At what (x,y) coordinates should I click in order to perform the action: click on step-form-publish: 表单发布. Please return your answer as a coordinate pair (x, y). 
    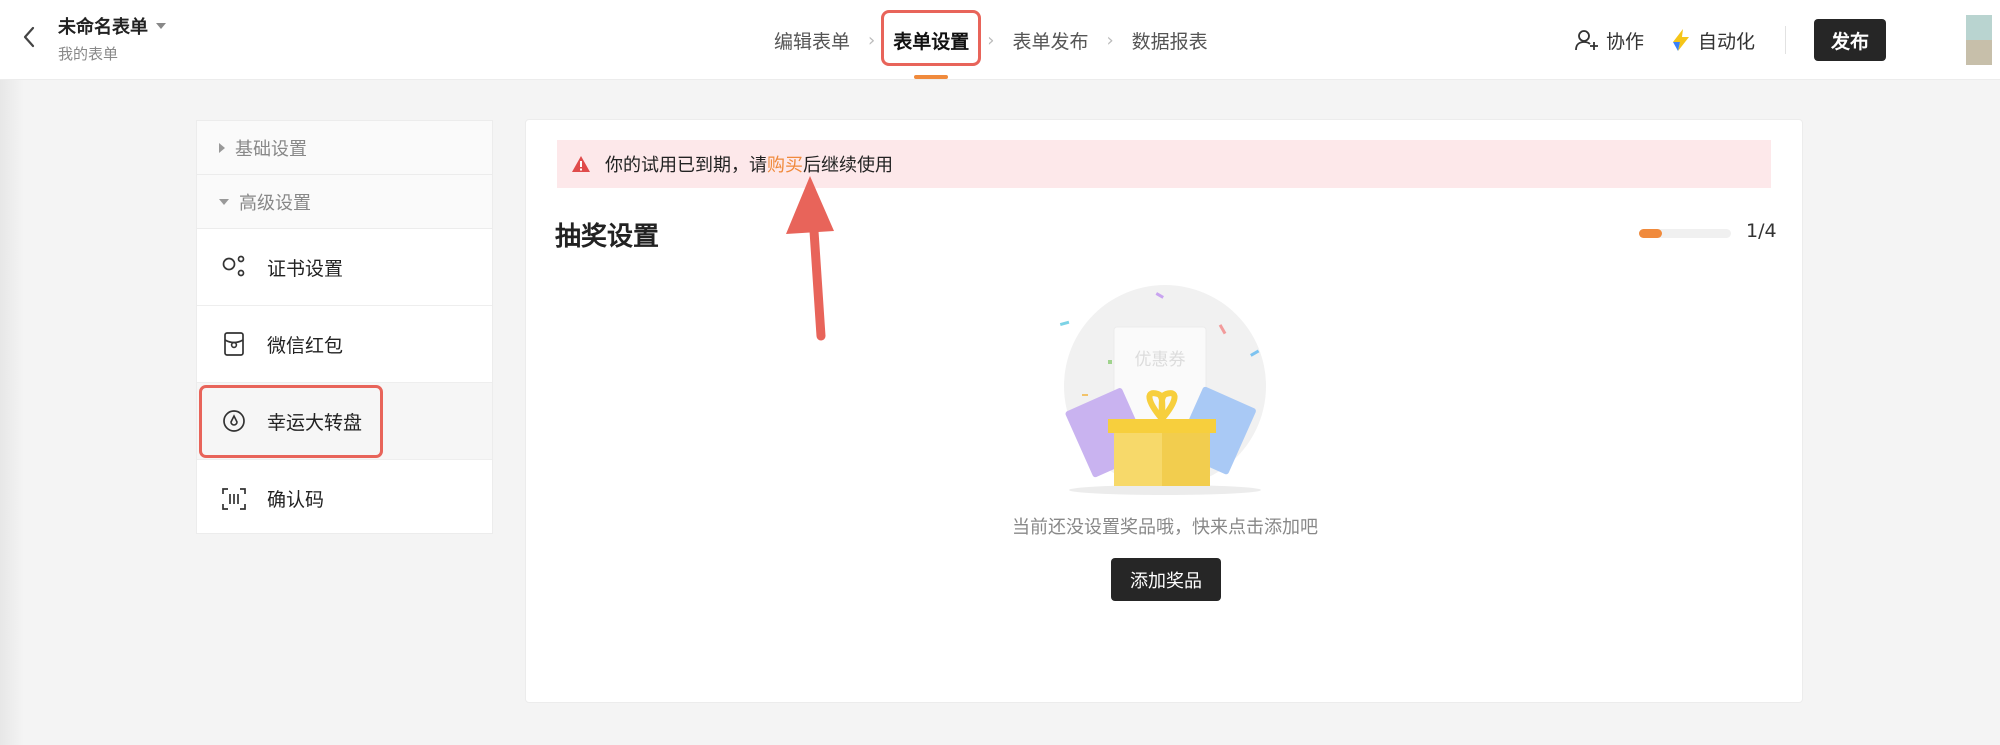
    Looking at the image, I should click on (1050, 40).